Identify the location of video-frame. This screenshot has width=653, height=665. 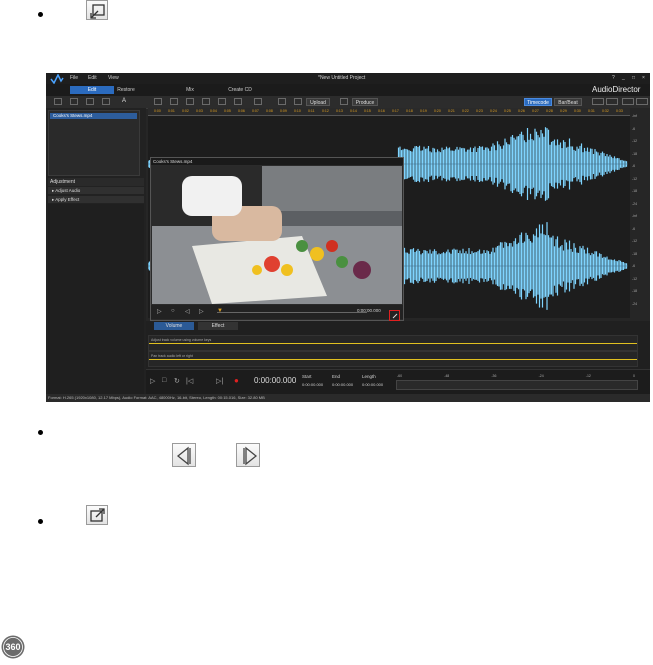
(277, 235).